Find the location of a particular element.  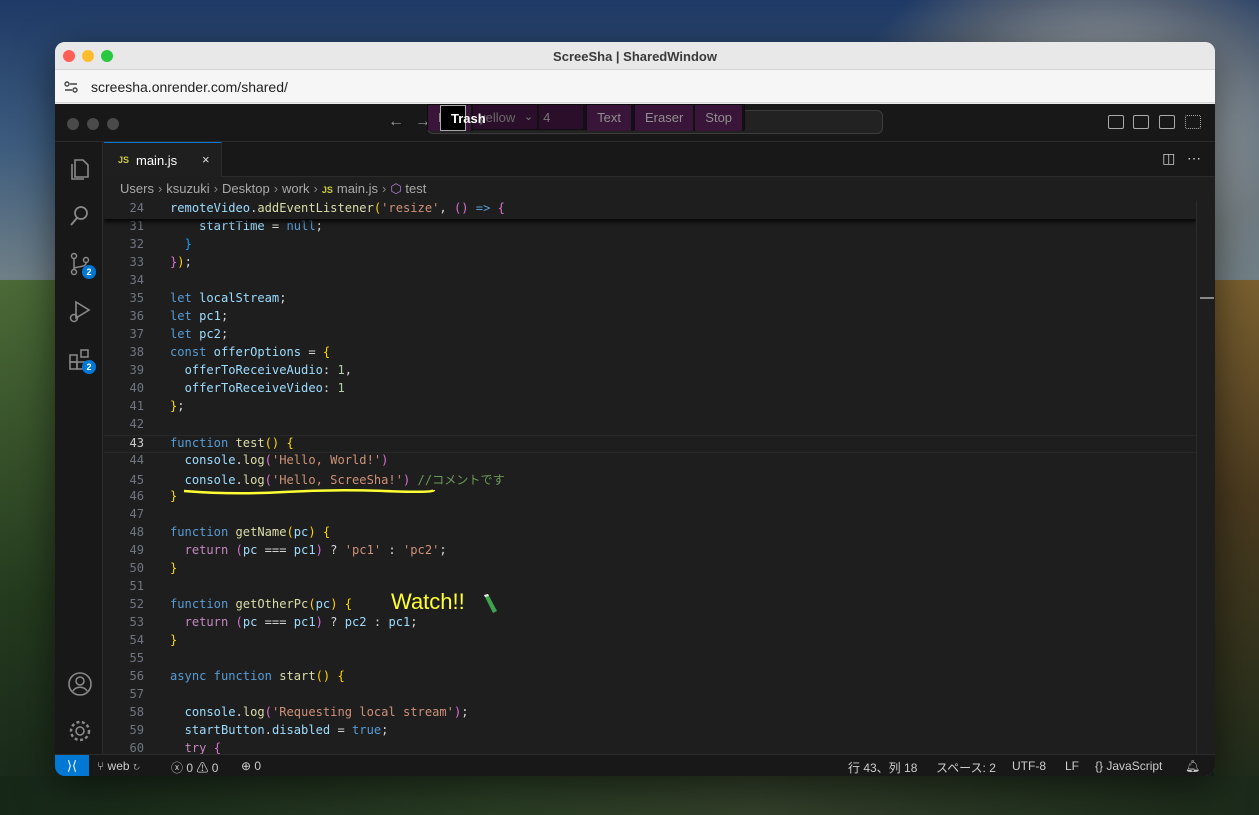

split-editor-icon: ◫ is located at coordinates (1168, 158).